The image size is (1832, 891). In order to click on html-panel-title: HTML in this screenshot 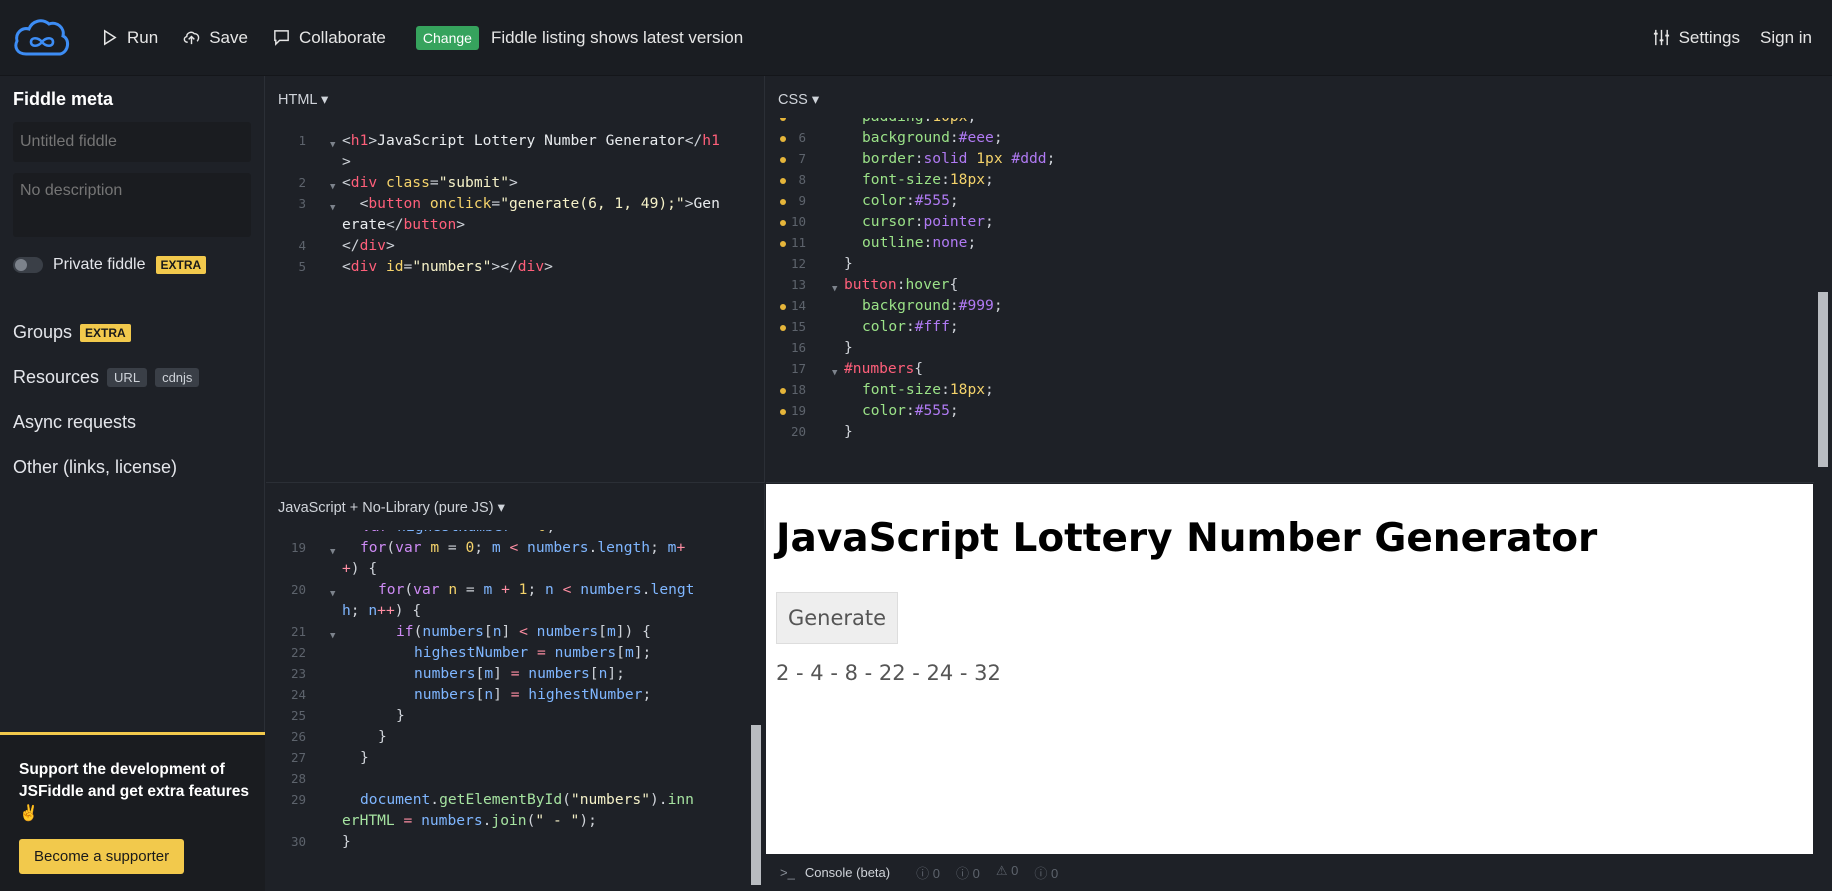, I will do `click(297, 100)`.